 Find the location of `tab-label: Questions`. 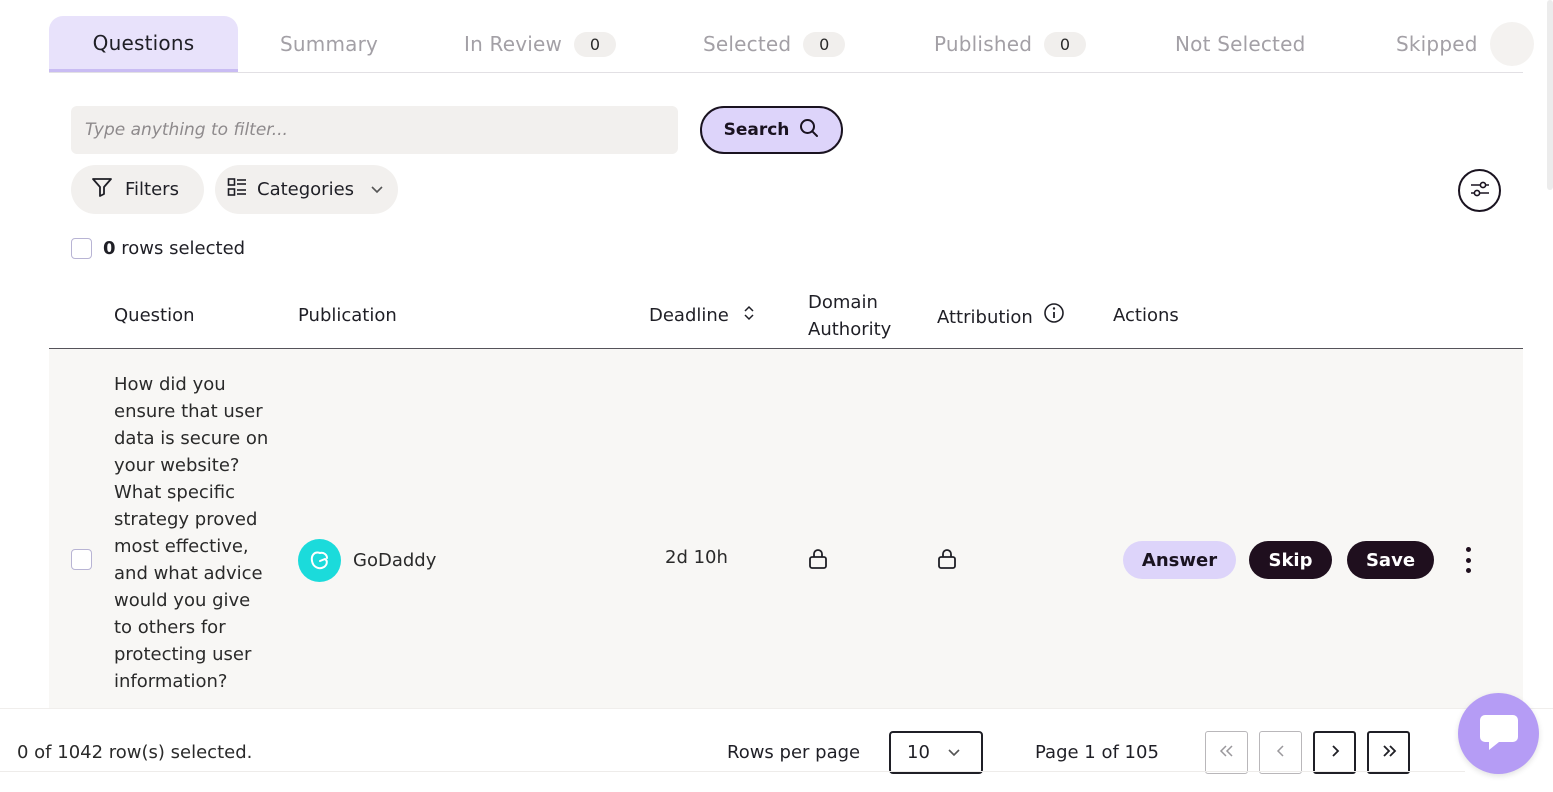

tab-label: Questions is located at coordinates (143, 42).